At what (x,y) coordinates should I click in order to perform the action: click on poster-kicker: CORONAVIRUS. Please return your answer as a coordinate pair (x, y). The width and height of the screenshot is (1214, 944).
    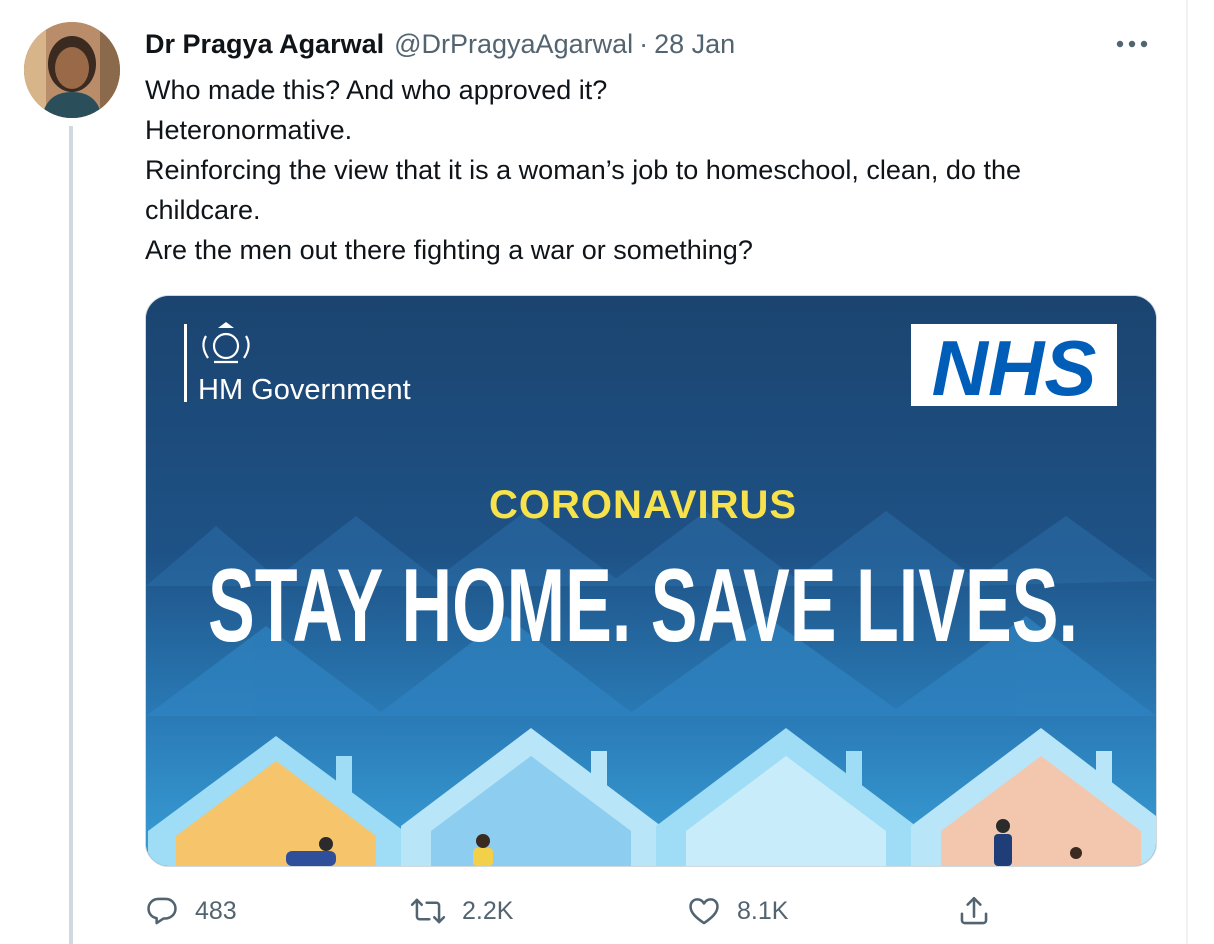
    Looking at the image, I should click on (643, 505).